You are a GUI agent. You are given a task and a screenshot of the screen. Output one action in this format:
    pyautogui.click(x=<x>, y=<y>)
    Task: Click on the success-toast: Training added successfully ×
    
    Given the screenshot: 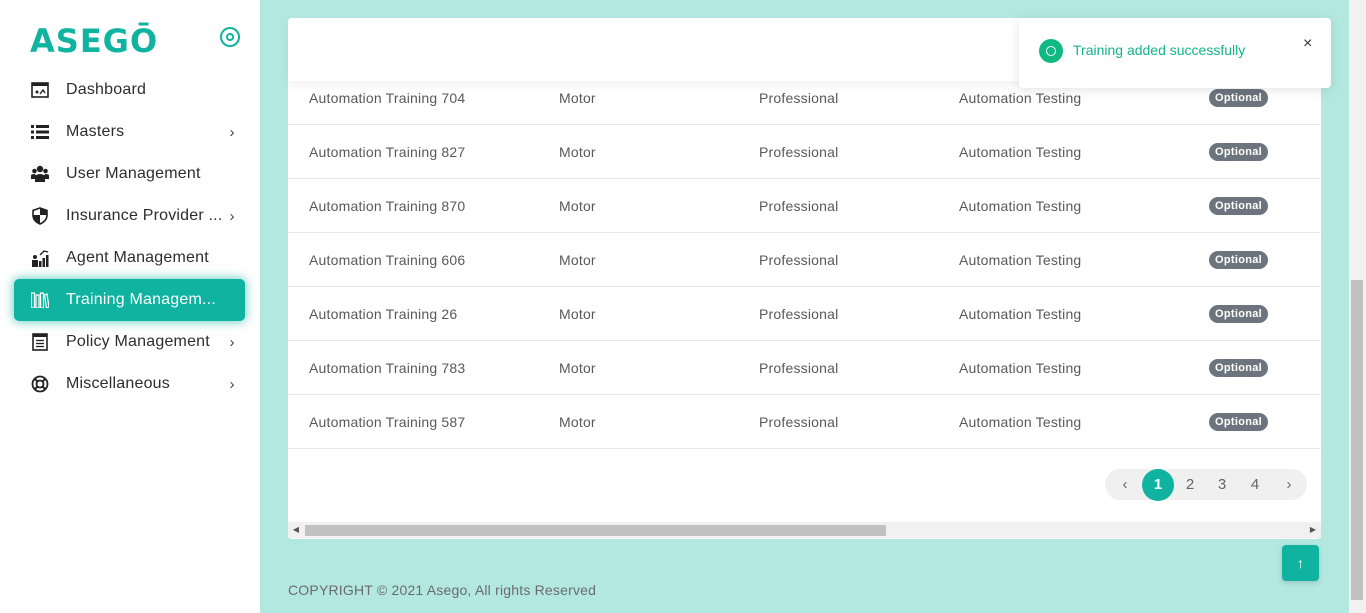 What is the action you would take?
    pyautogui.click(x=1175, y=53)
    